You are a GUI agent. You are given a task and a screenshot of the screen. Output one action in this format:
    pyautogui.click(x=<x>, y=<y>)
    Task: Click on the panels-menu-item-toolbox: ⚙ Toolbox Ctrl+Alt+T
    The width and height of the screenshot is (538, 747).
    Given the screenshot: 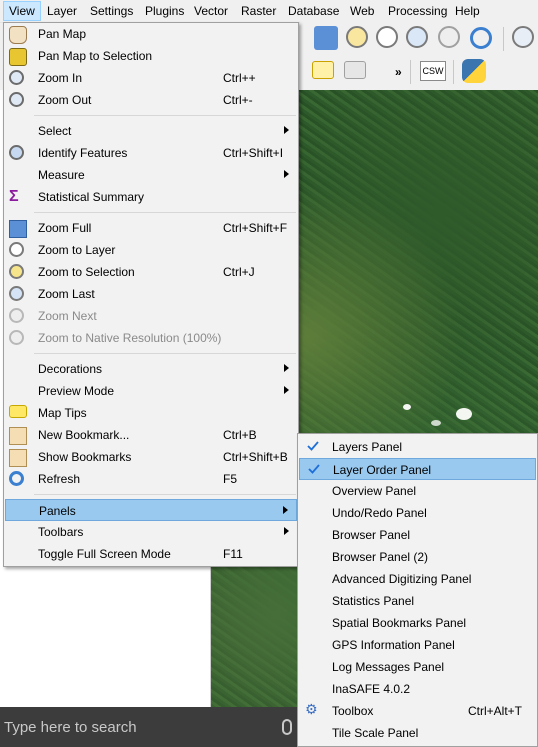 What is the action you would take?
    pyautogui.click(x=417, y=711)
    